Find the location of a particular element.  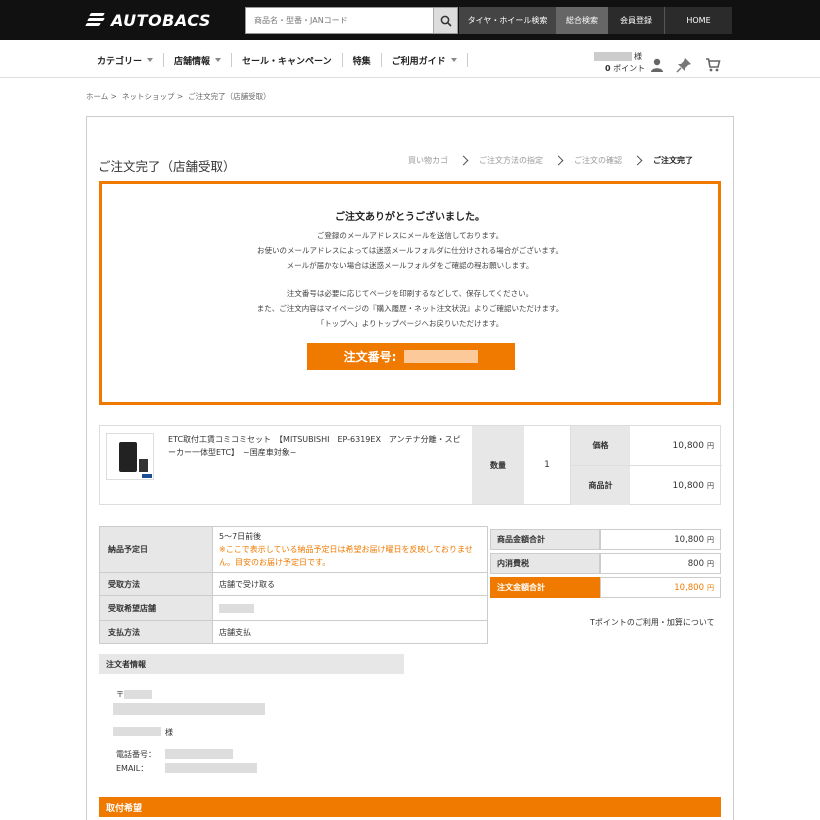

subnav-item-label: カテゴリー is located at coordinates (120, 61).